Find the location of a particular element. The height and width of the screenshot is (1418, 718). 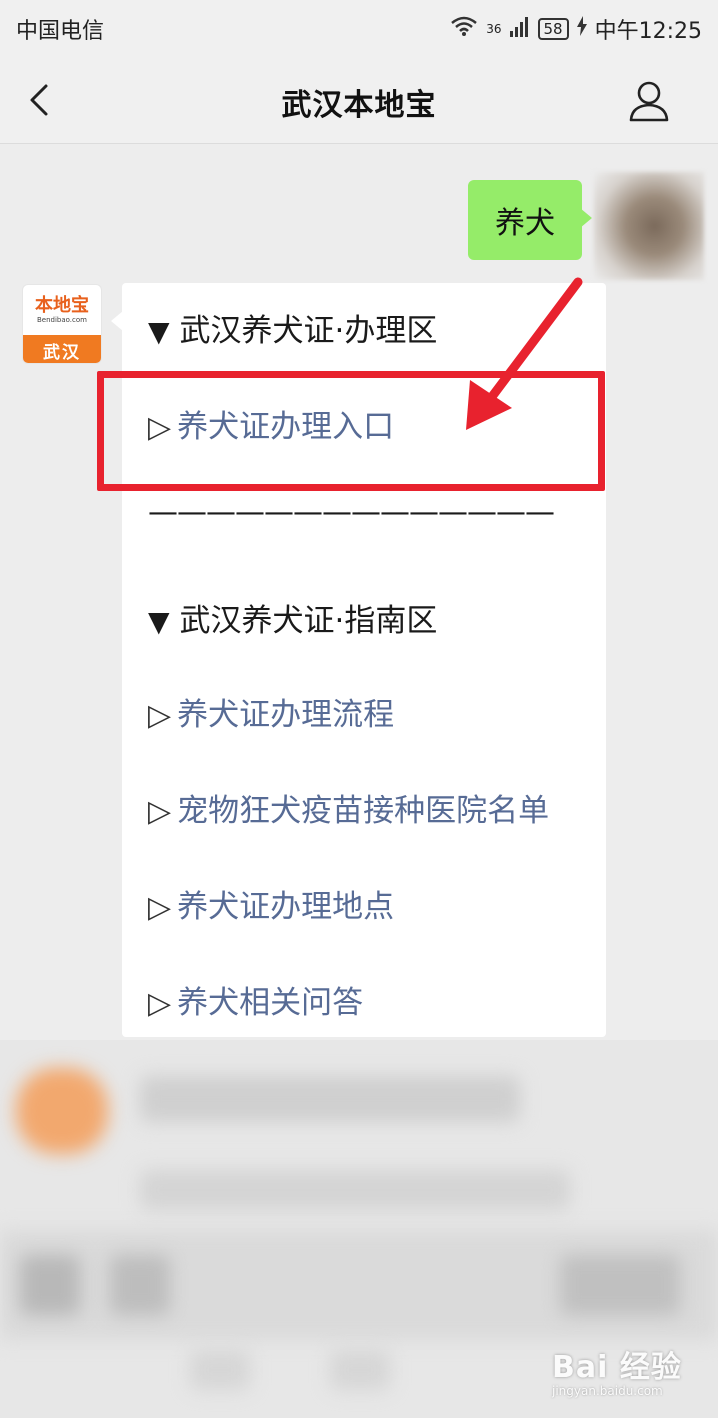

bot-avatar-logo: 本地宝 Bendibao.com is located at coordinates (62, 310).